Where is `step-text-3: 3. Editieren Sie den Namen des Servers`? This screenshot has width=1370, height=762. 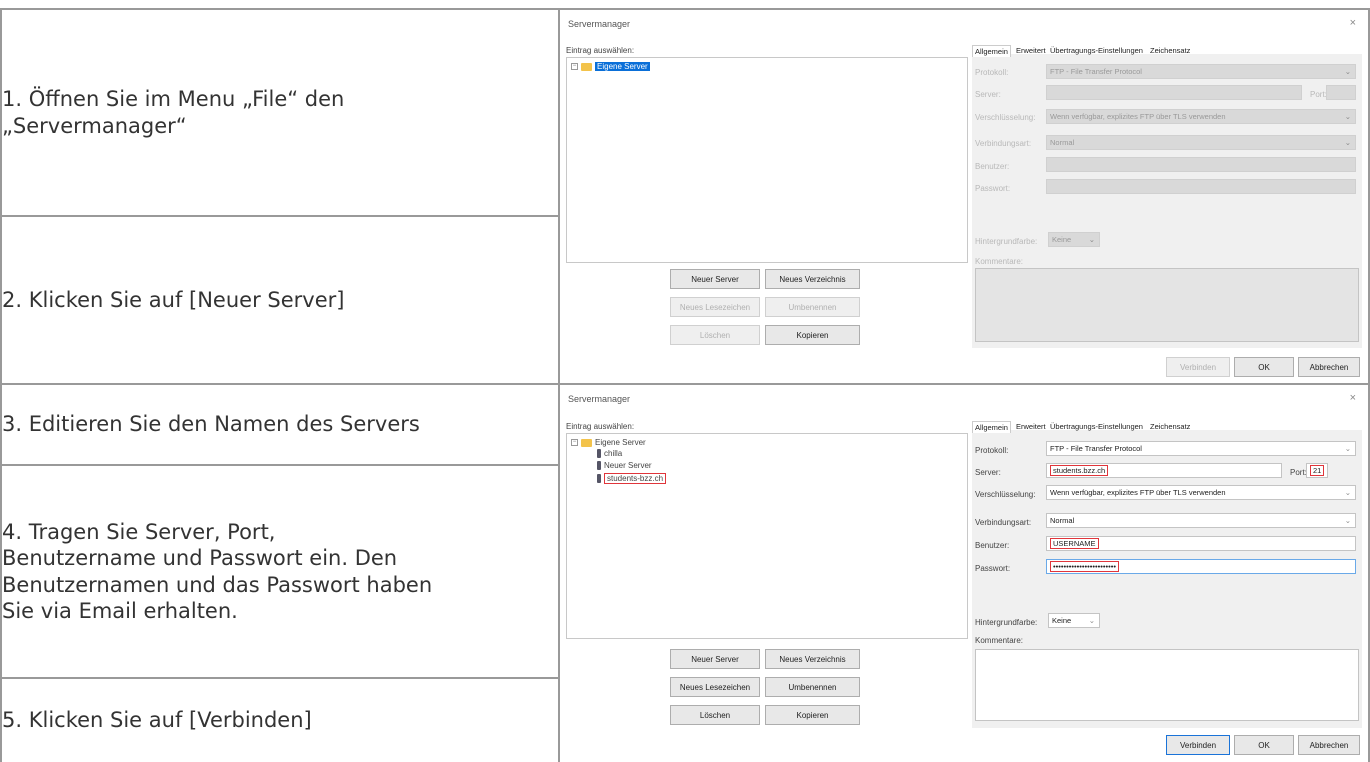 step-text-3: 3. Editieren Sie den Namen des Servers is located at coordinates (211, 424).